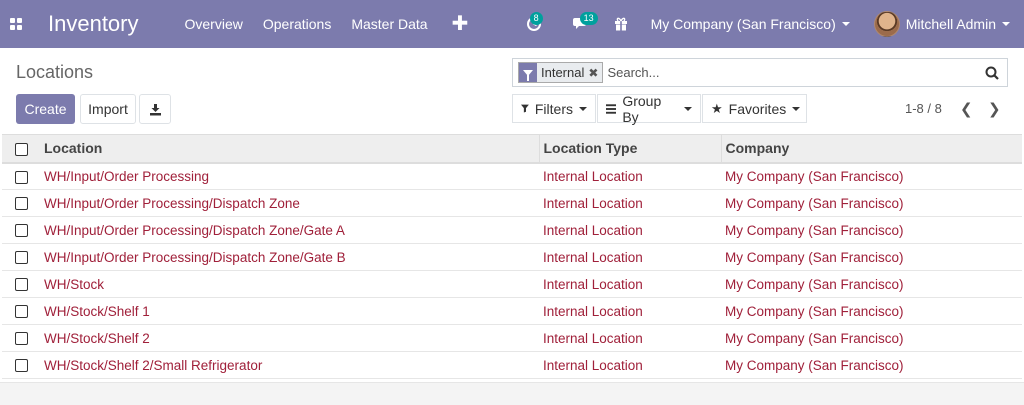 This screenshot has width=1024, height=405. I want to click on filters-label: Filters, so click(553, 108).